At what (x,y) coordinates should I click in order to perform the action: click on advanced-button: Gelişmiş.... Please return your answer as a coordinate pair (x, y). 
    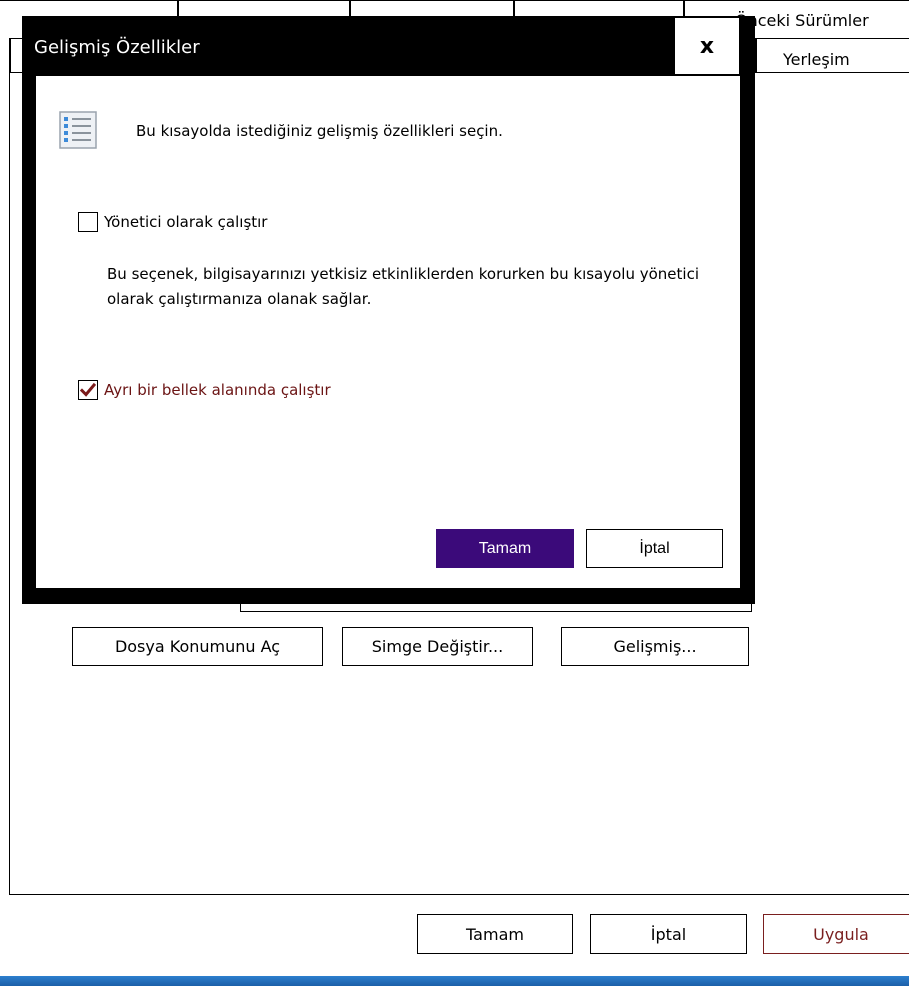
    Looking at the image, I should click on (655, 646).